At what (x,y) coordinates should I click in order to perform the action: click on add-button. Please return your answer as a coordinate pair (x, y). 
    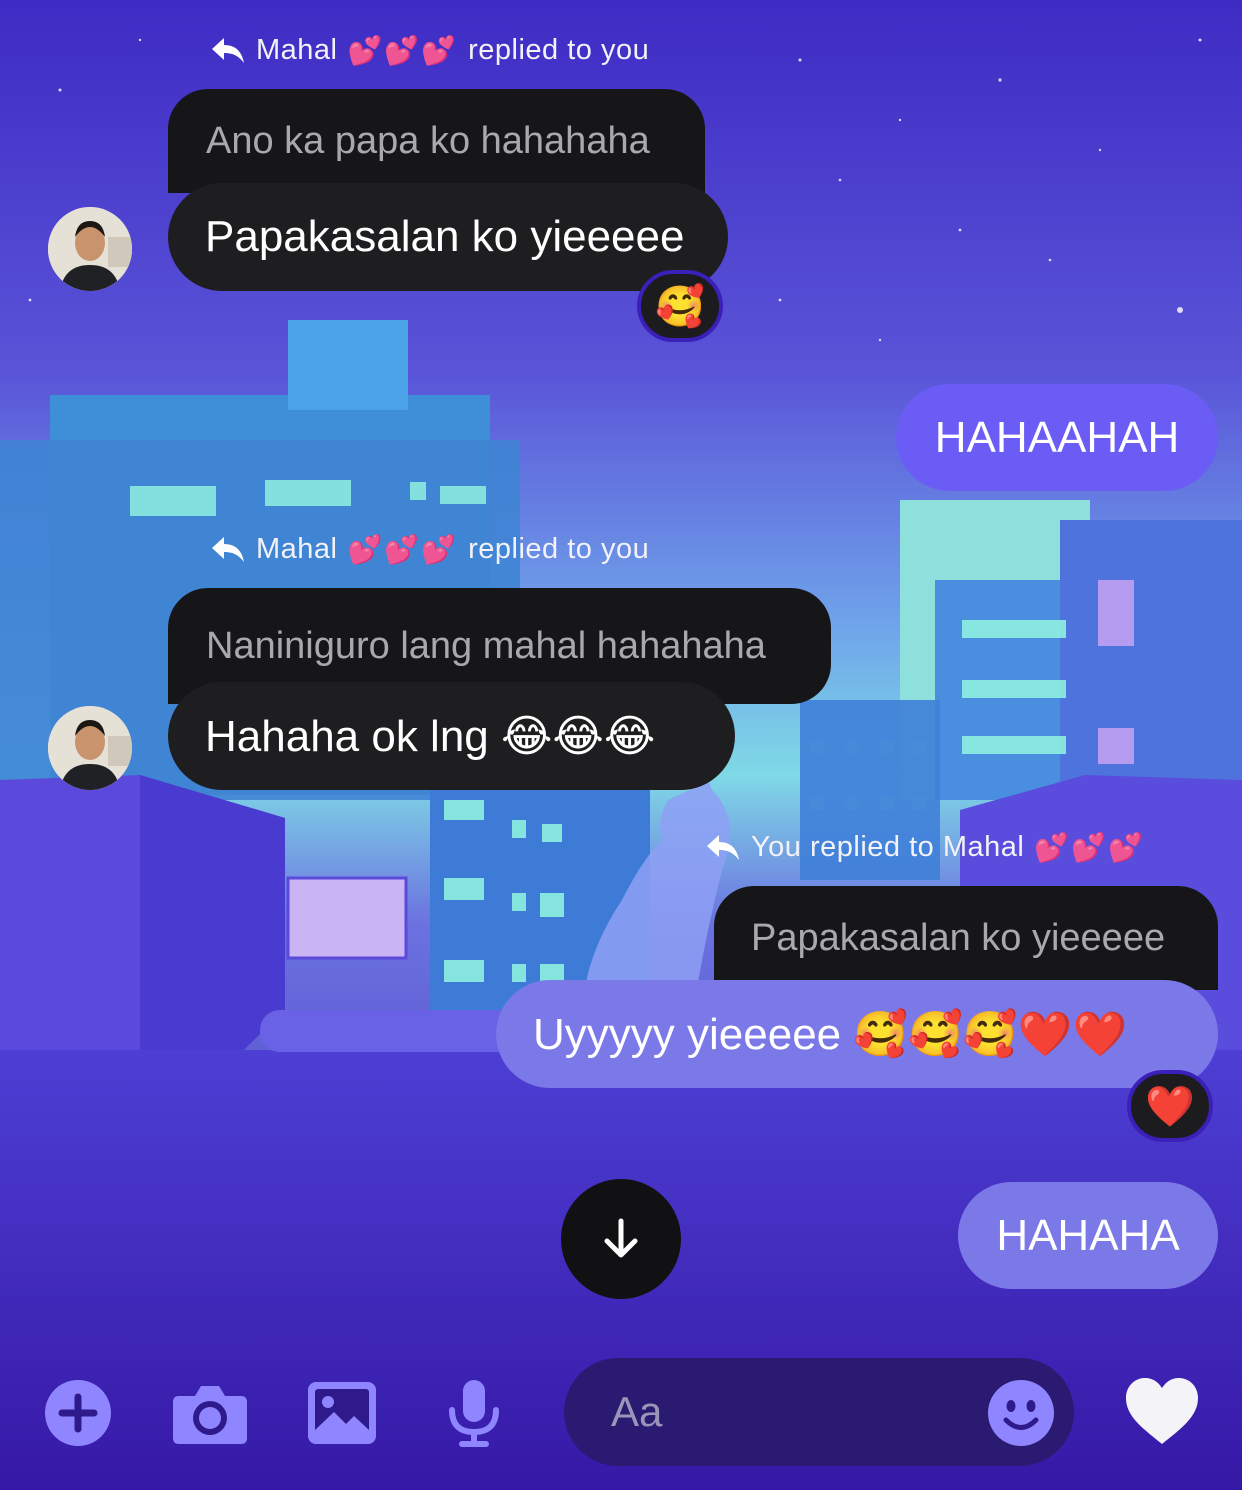
    Looking at the image, I should click on (78, 1413).